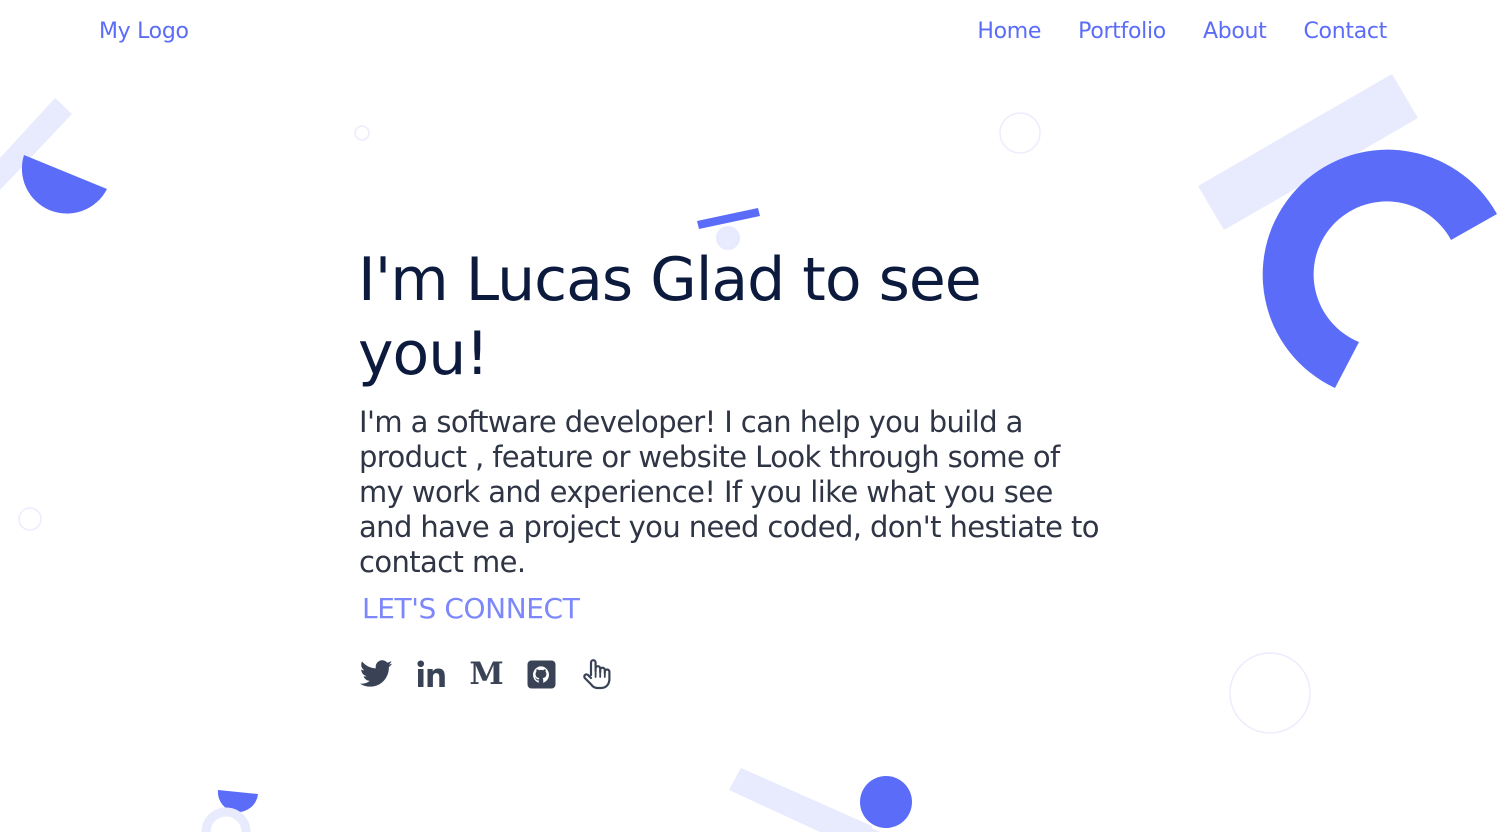  What do you see at coordinates (886, 802) in the screenshot?
I see `decor-dot-bottom` at bounding box center [886, 802].